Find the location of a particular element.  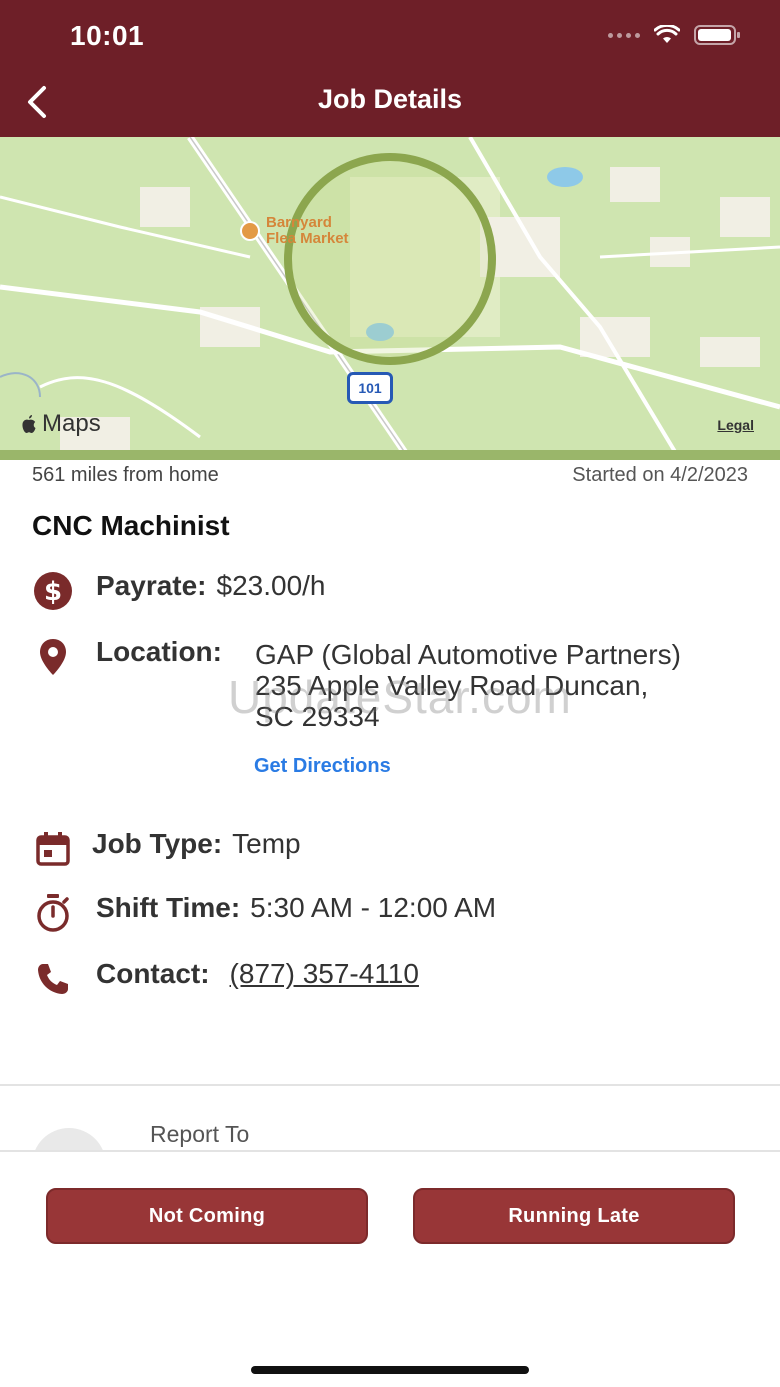

watermark: UpdateStar.com is located at coordinates (400, 697).